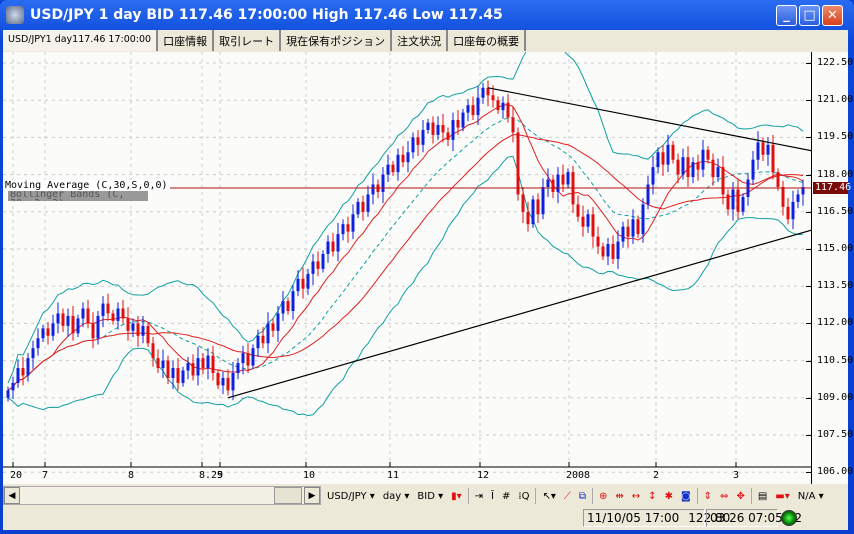 This screenshot has height=534, width=854. Describe the element at coordinates (479, 496) in the screenshot. I see `shift-right-icon: ⇥` at that location.